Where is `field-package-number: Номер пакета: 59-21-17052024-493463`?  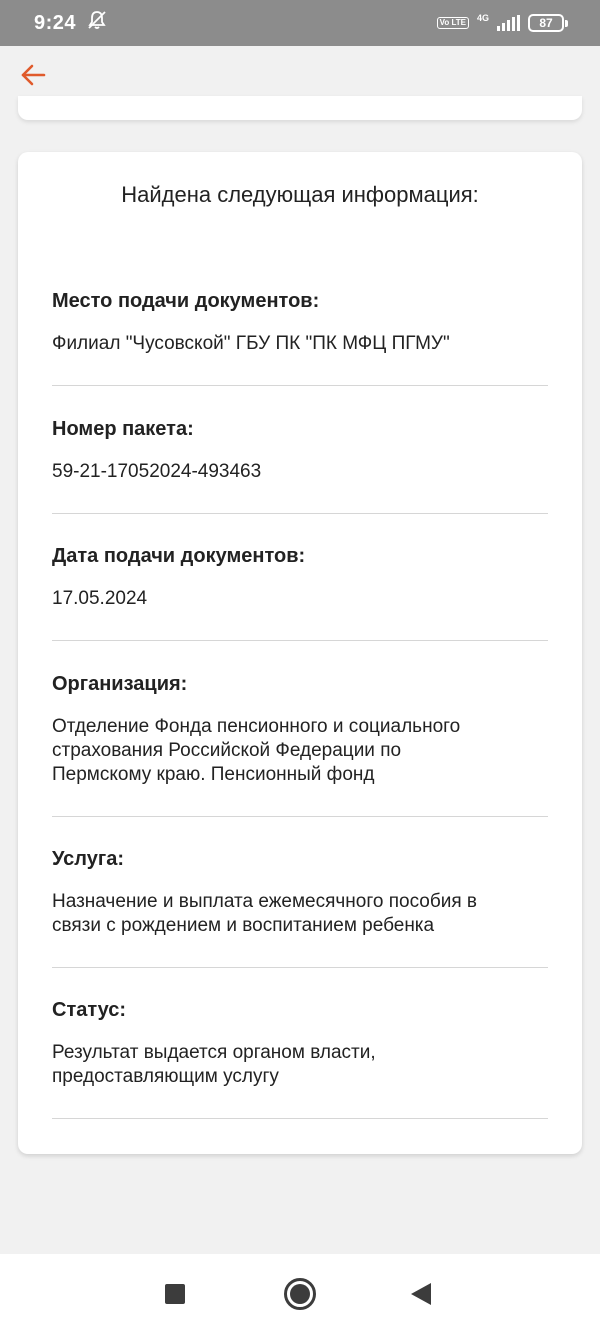
field-package-number: Номер пакета: 59-21-17052024-493463 is located at coordinates (300, 451).